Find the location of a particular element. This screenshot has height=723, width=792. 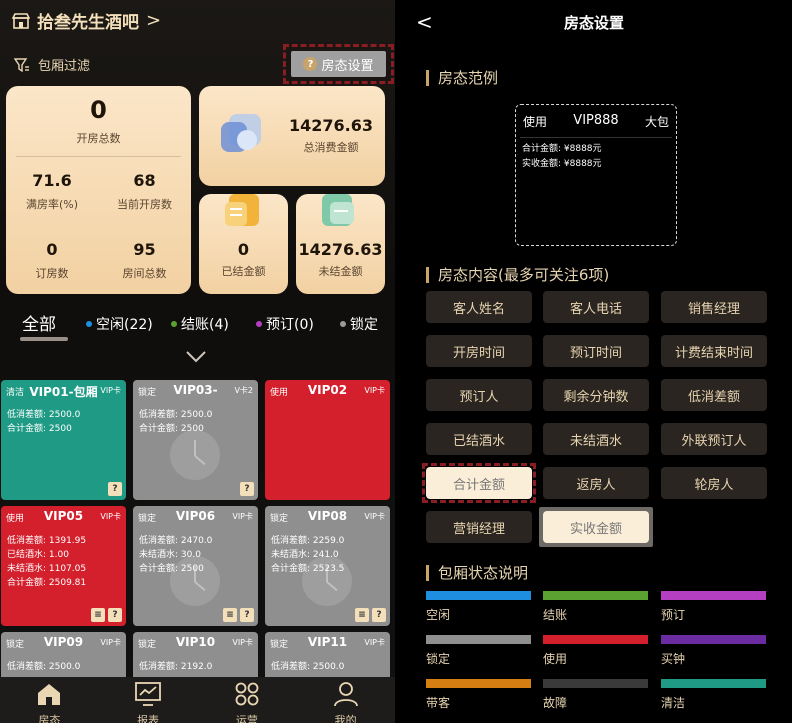

tab-all: 全部 is located at coordinates (39, 322).